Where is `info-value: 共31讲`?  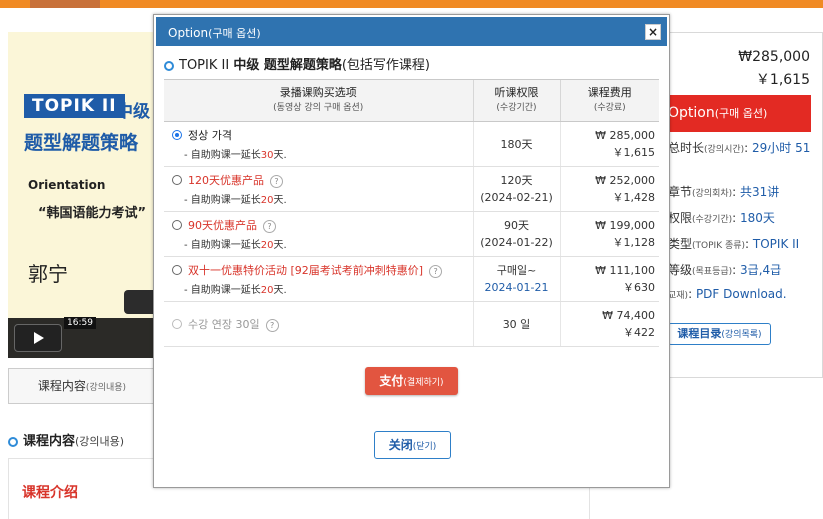 info-value: 共31讲 is located at coordinates (760, 192).